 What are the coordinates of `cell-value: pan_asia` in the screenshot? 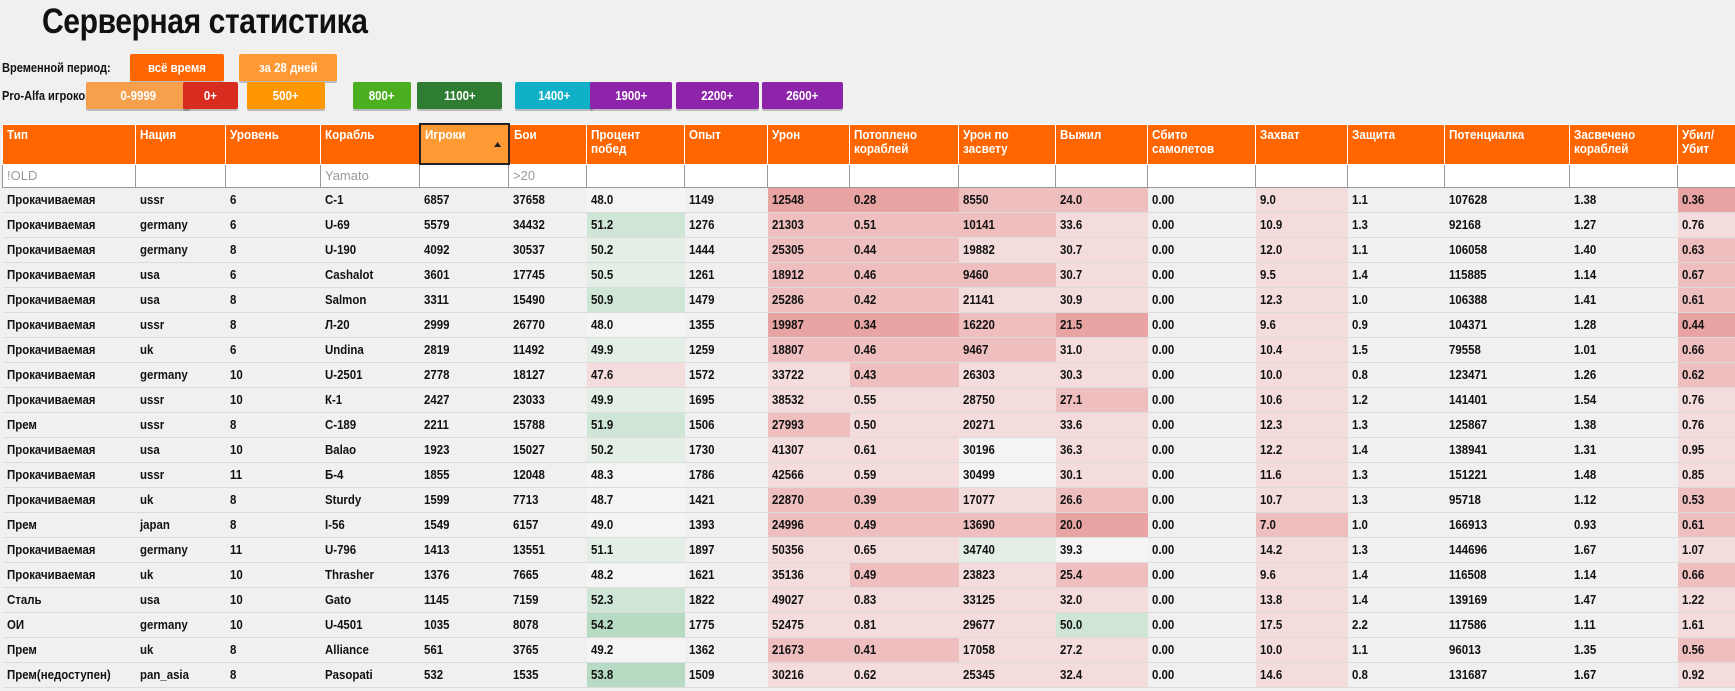 It's located at (164, 674).